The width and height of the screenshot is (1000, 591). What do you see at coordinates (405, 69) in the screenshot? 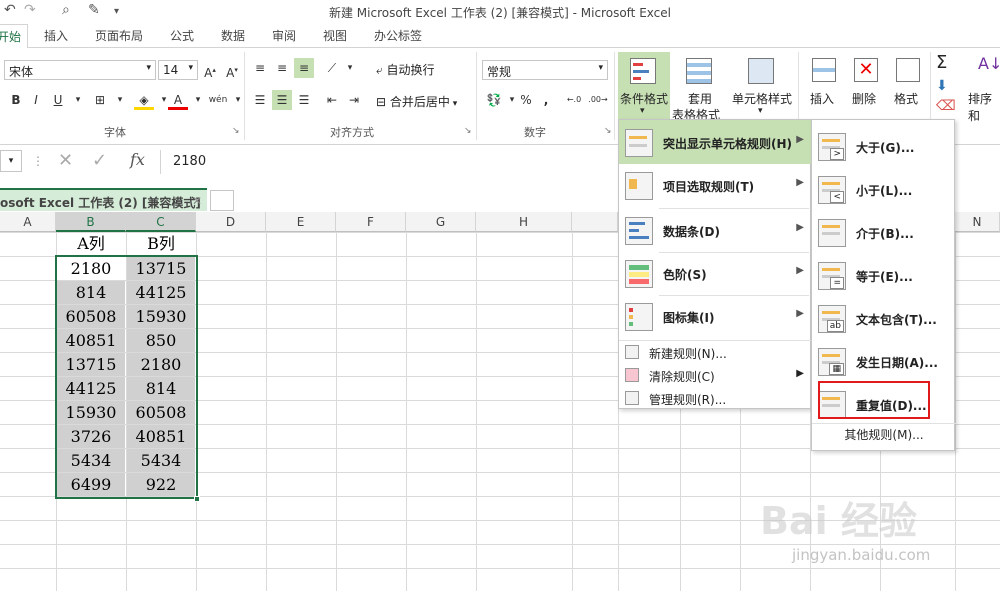
I see `wrap-text-button: ⤶ 自动换行` at bounding box center [405, 69].